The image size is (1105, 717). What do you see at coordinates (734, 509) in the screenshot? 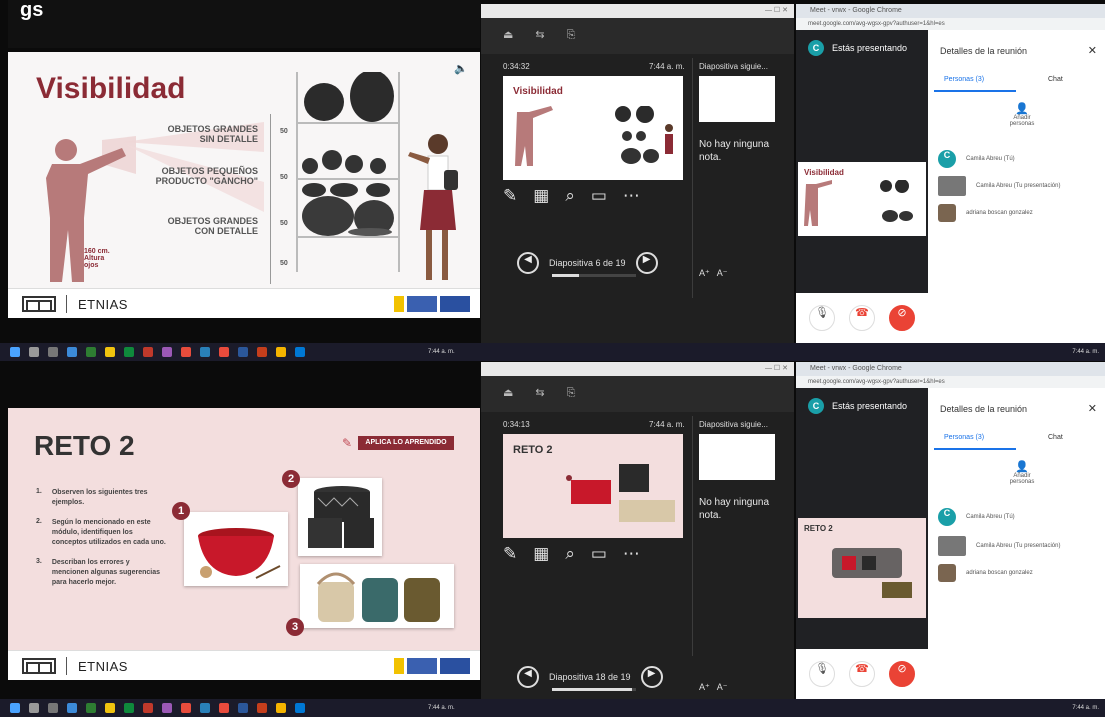
I see `speaker-notes: No hay ninguna nota.` at bounding box center [734, 509].